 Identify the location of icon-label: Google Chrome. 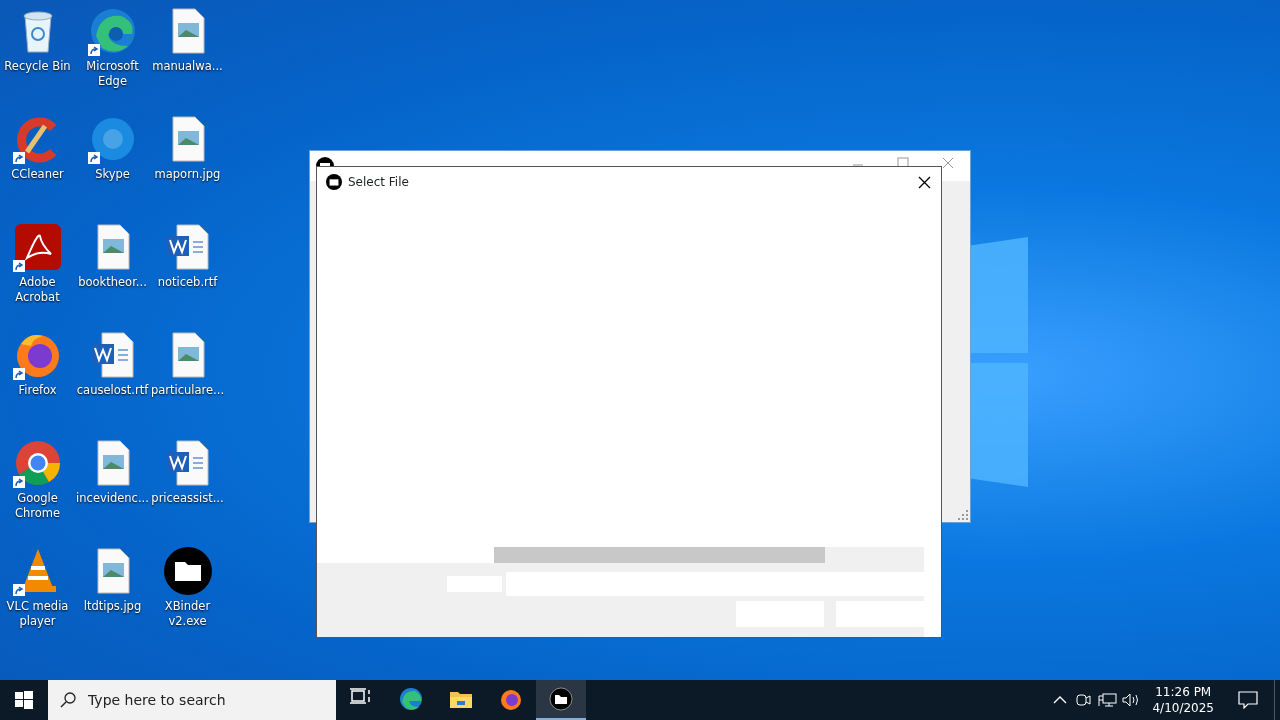
(37, 506).